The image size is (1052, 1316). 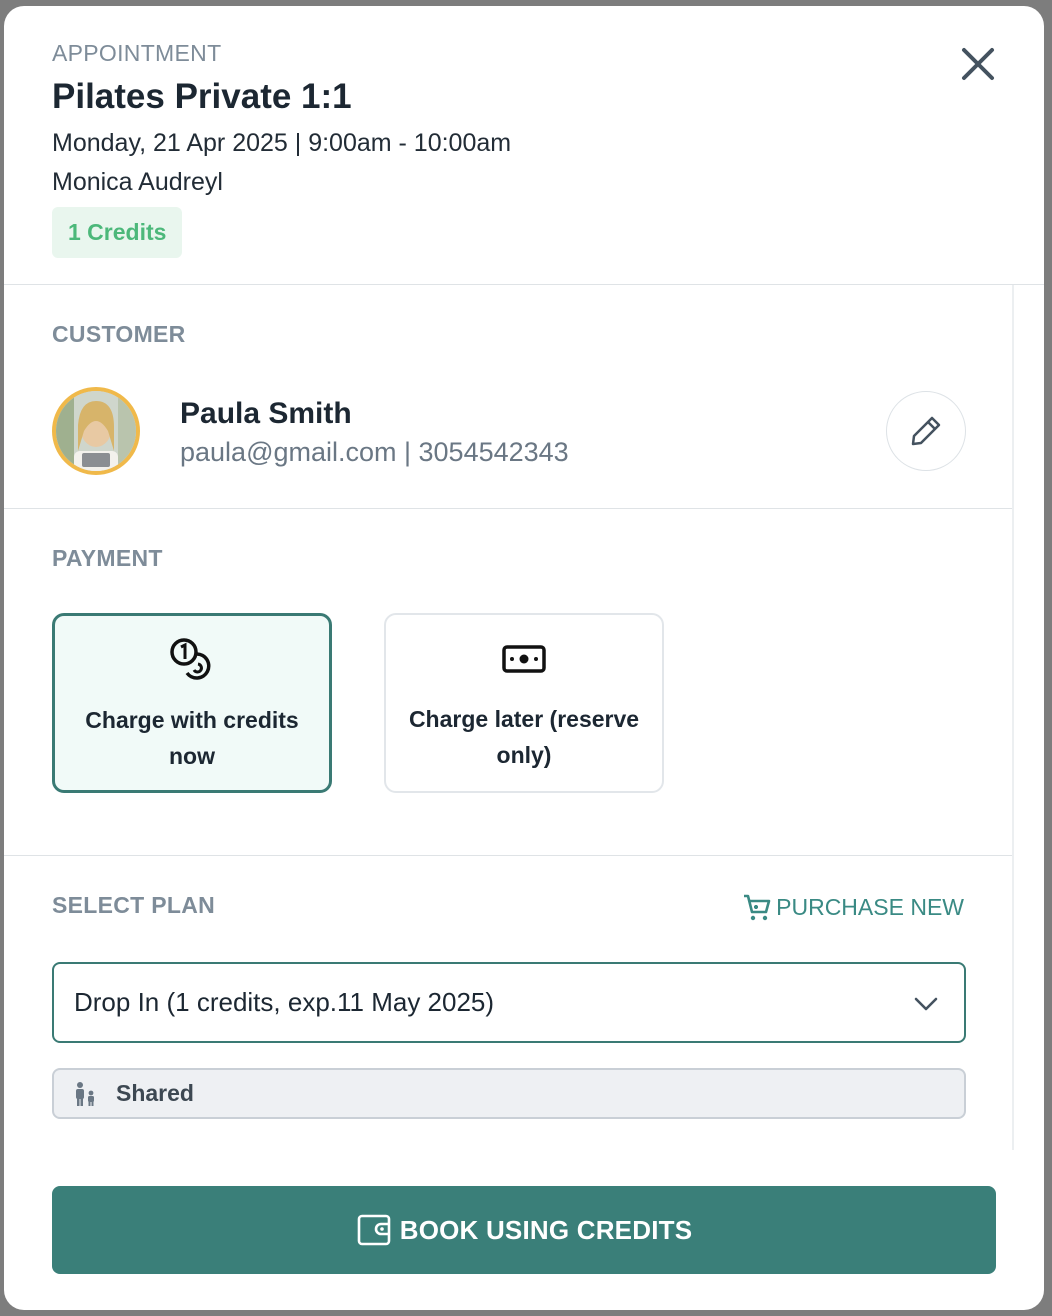 What do you see at coordinates (190, 659) in the screenshot?
I see `coins-icon` at bounding box center [190, 659].